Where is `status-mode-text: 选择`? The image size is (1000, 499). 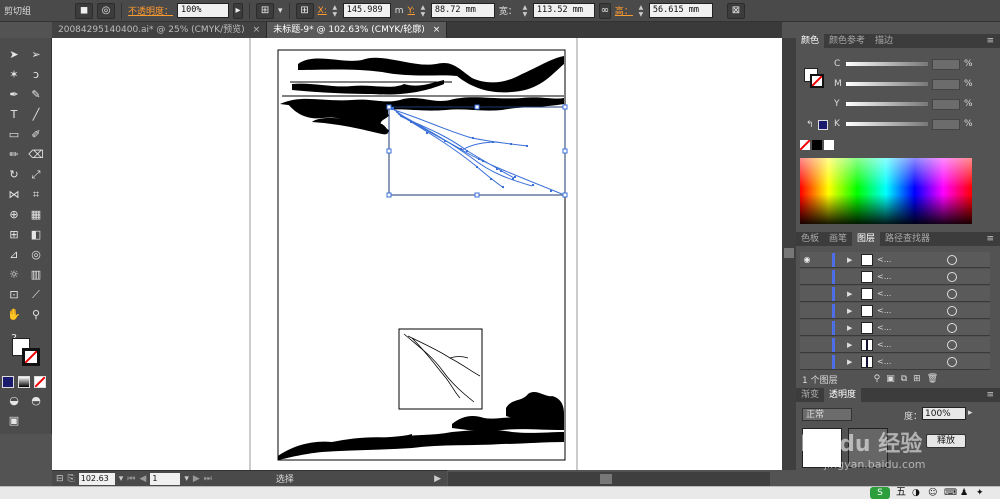
status-mode-text: 选择 is located at coordinates (285, 478).